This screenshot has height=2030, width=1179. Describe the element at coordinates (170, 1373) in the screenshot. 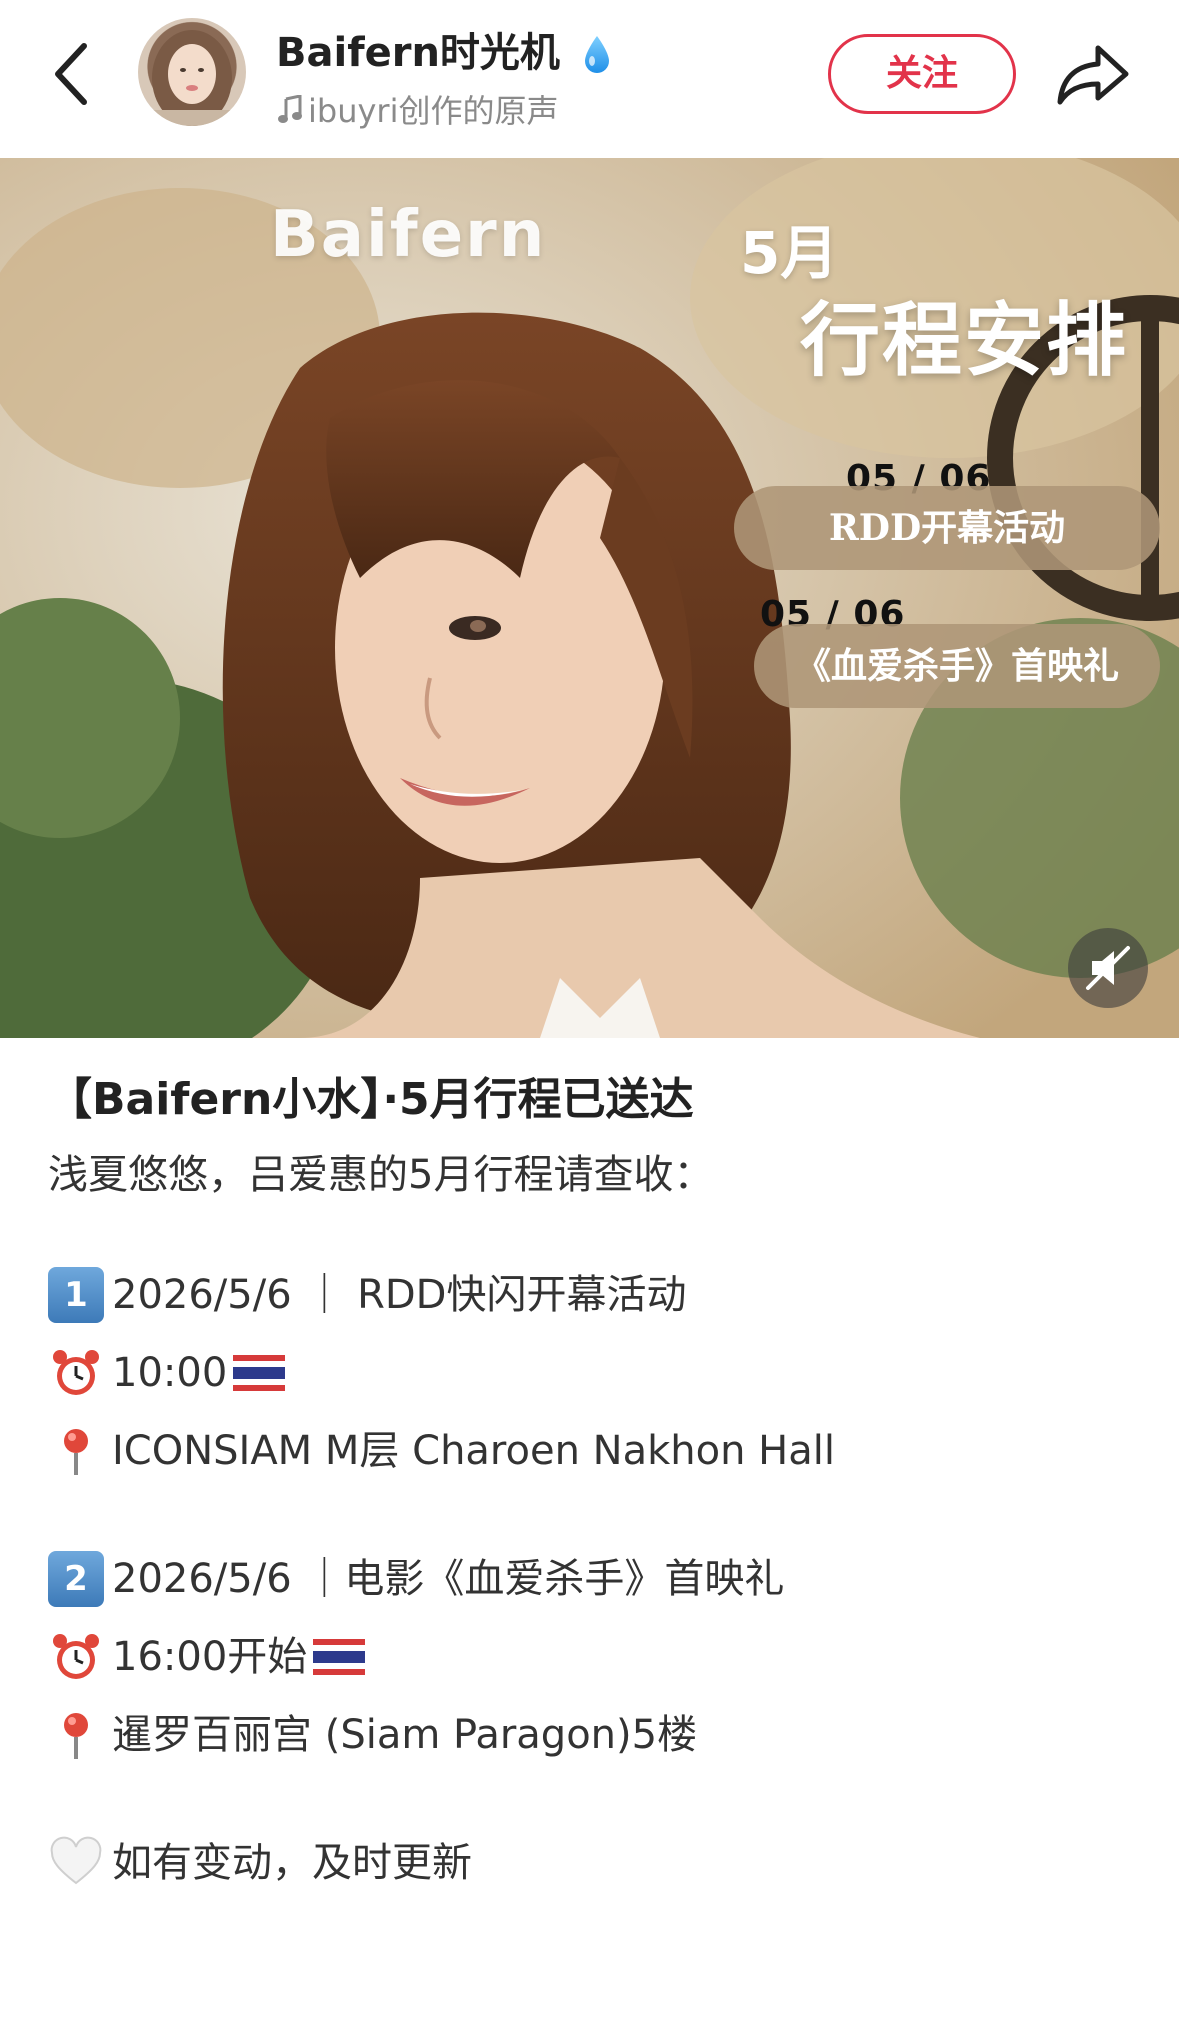

I see `schedule-item-1-time: 10:00` at that location.